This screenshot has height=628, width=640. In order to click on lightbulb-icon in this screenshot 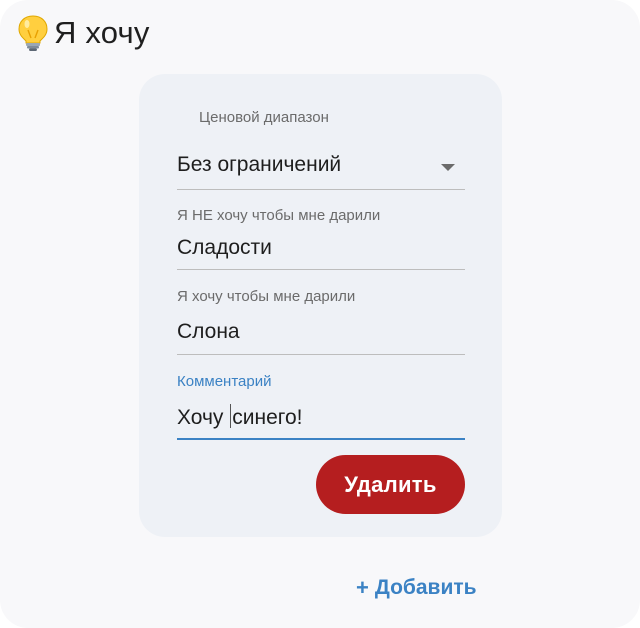, I will do `click(33, 33)`.